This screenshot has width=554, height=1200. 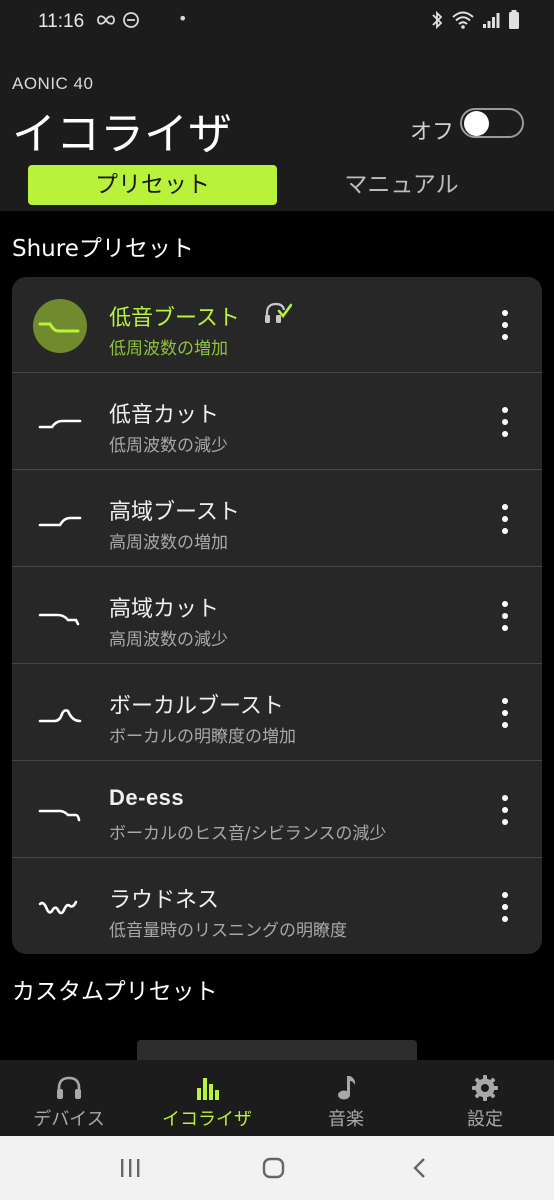 What do you see at coordinates (168, 543) in the screenshot?
I see `preset-description: 高周波数の増加` at bounding box center [168, 543].